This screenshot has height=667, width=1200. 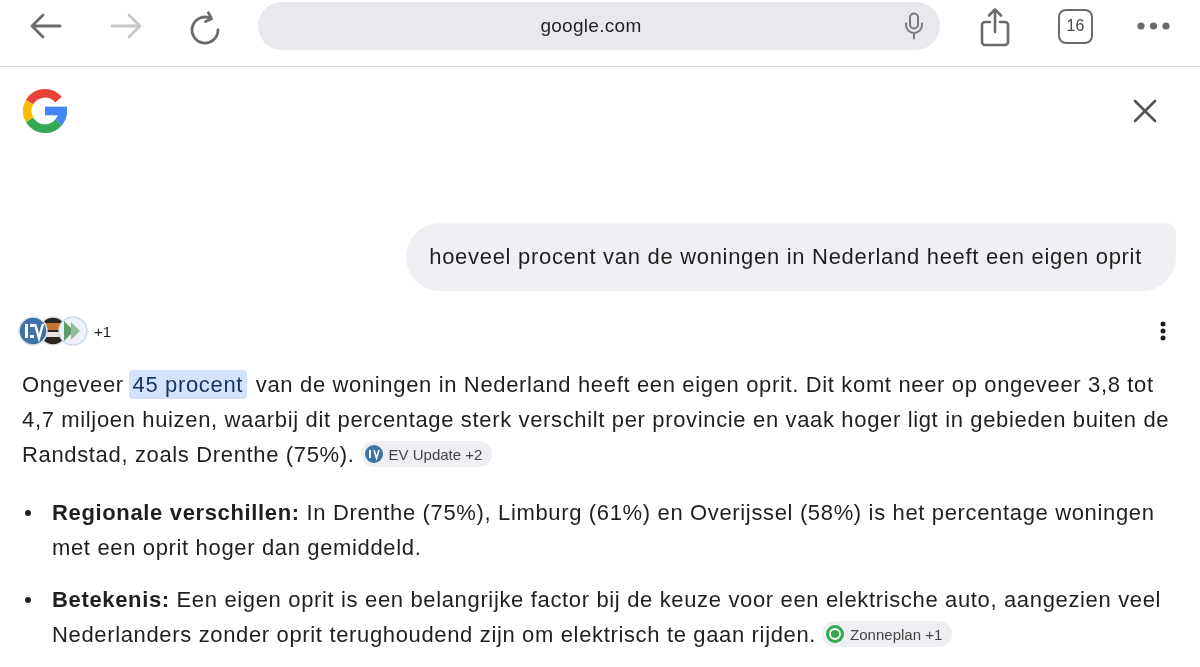 I want to click on reload-icon, so click(x=205, y=28).